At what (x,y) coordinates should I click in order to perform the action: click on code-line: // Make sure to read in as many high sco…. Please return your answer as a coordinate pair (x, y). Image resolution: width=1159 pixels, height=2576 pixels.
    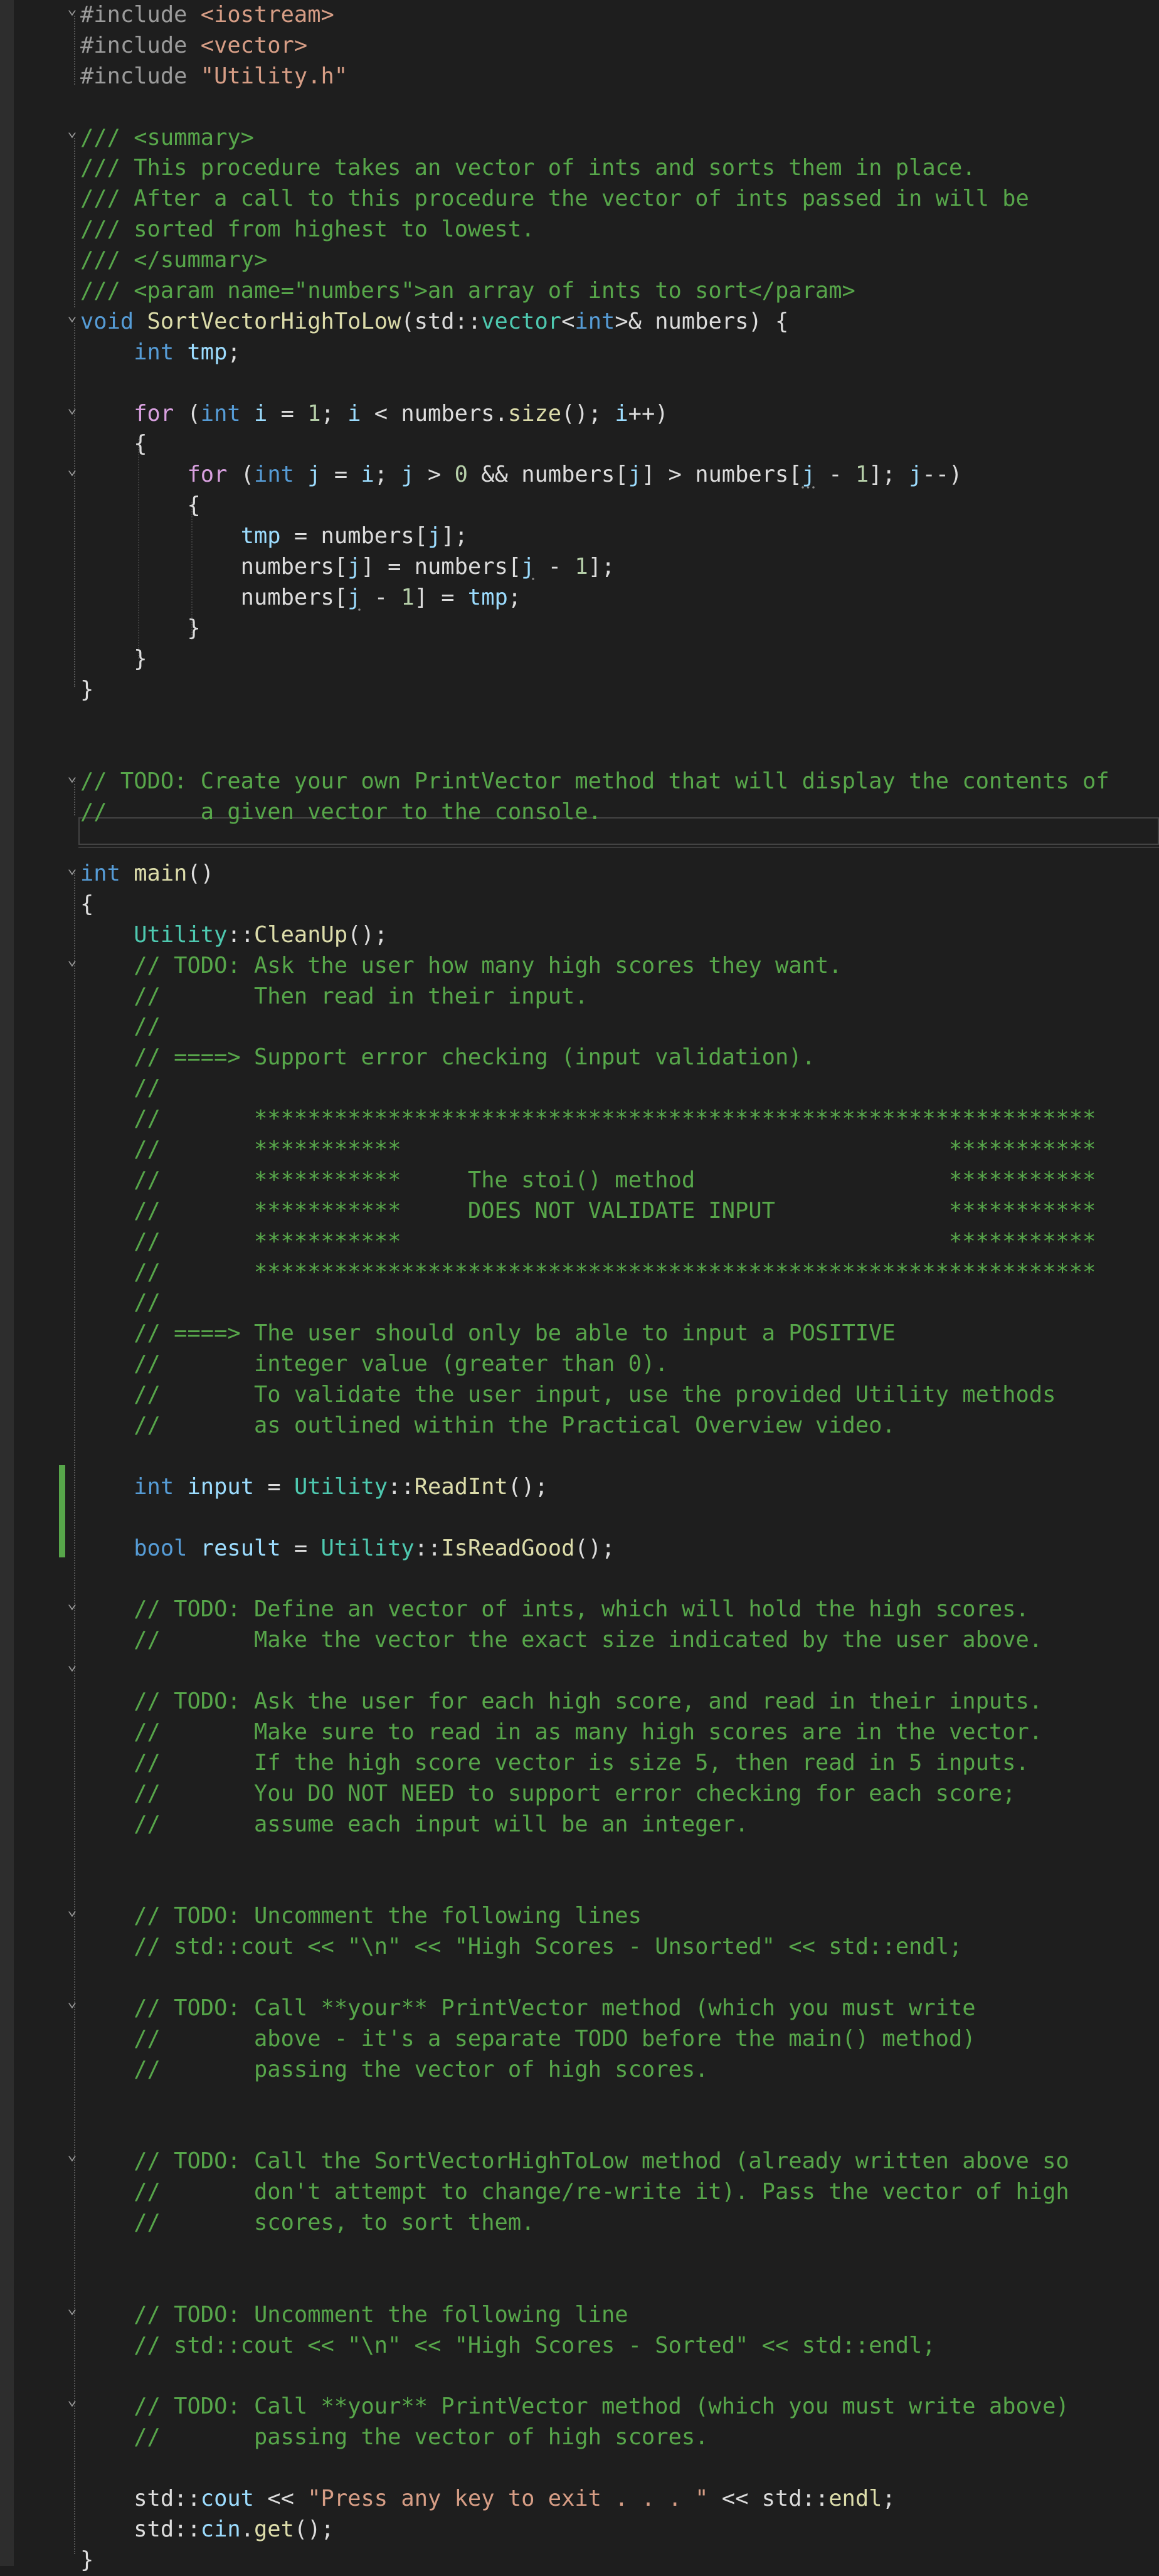
    Looking at the image, I should click on (594, 1732).